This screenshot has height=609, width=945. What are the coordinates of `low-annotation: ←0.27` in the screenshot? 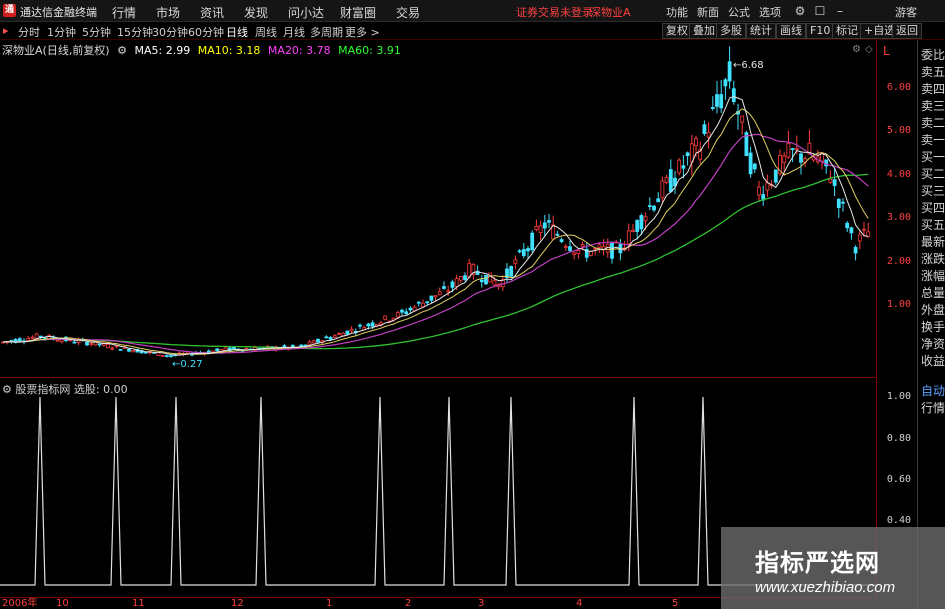 It's located at (187, 364).